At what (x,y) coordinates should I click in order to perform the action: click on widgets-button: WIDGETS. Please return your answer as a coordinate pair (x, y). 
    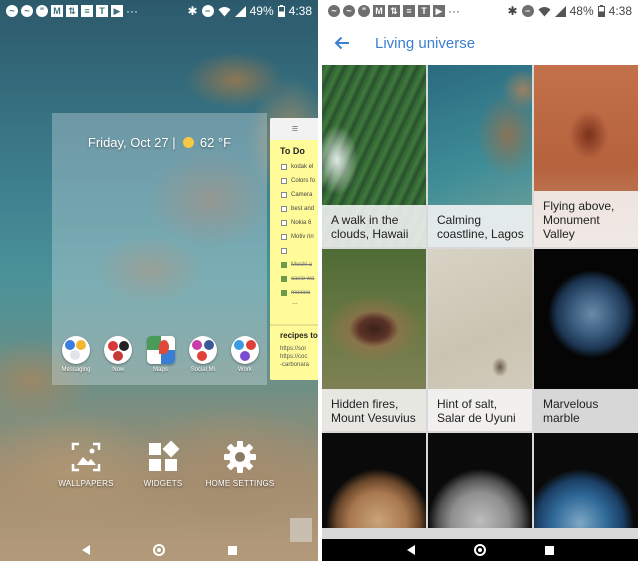
    Looking at the image, I should click on (163, 464).